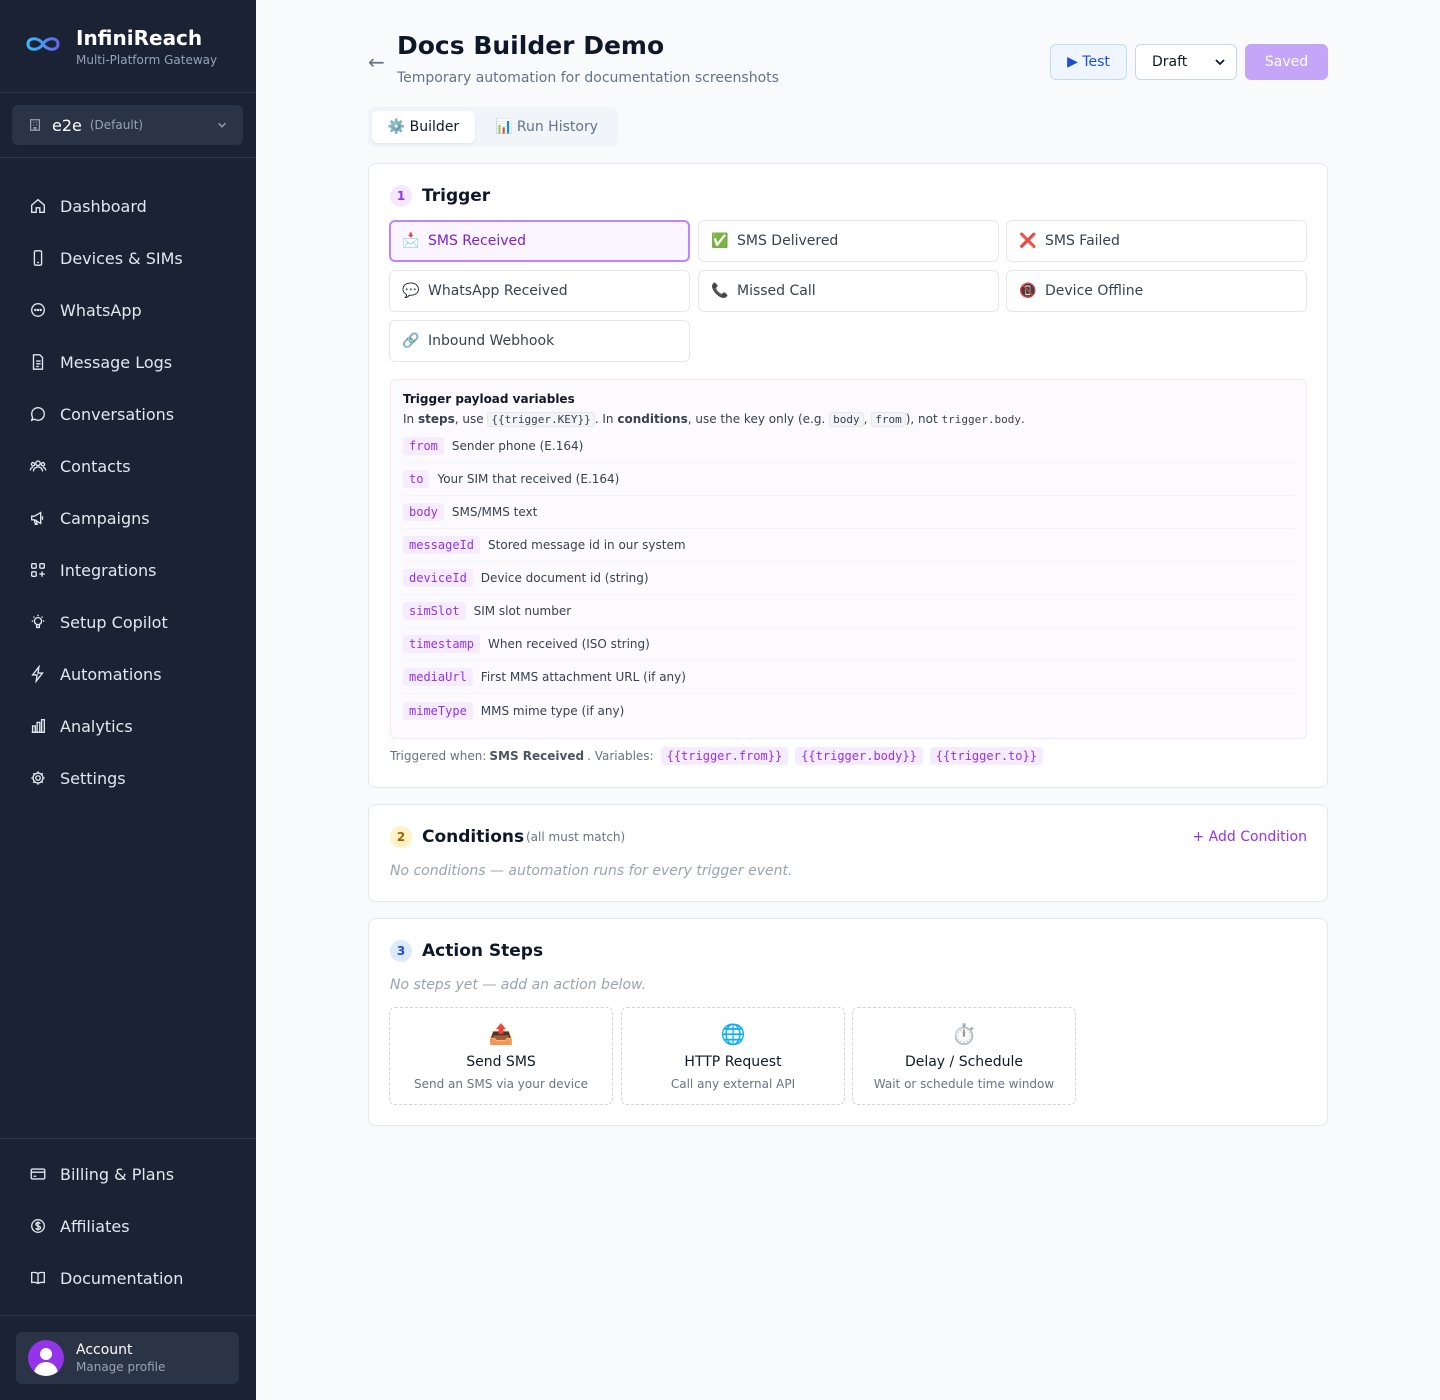  Describe the element at coordinates (477, 241) in the screenshot. I see `trigger-option-label: SMS Received` at that location.